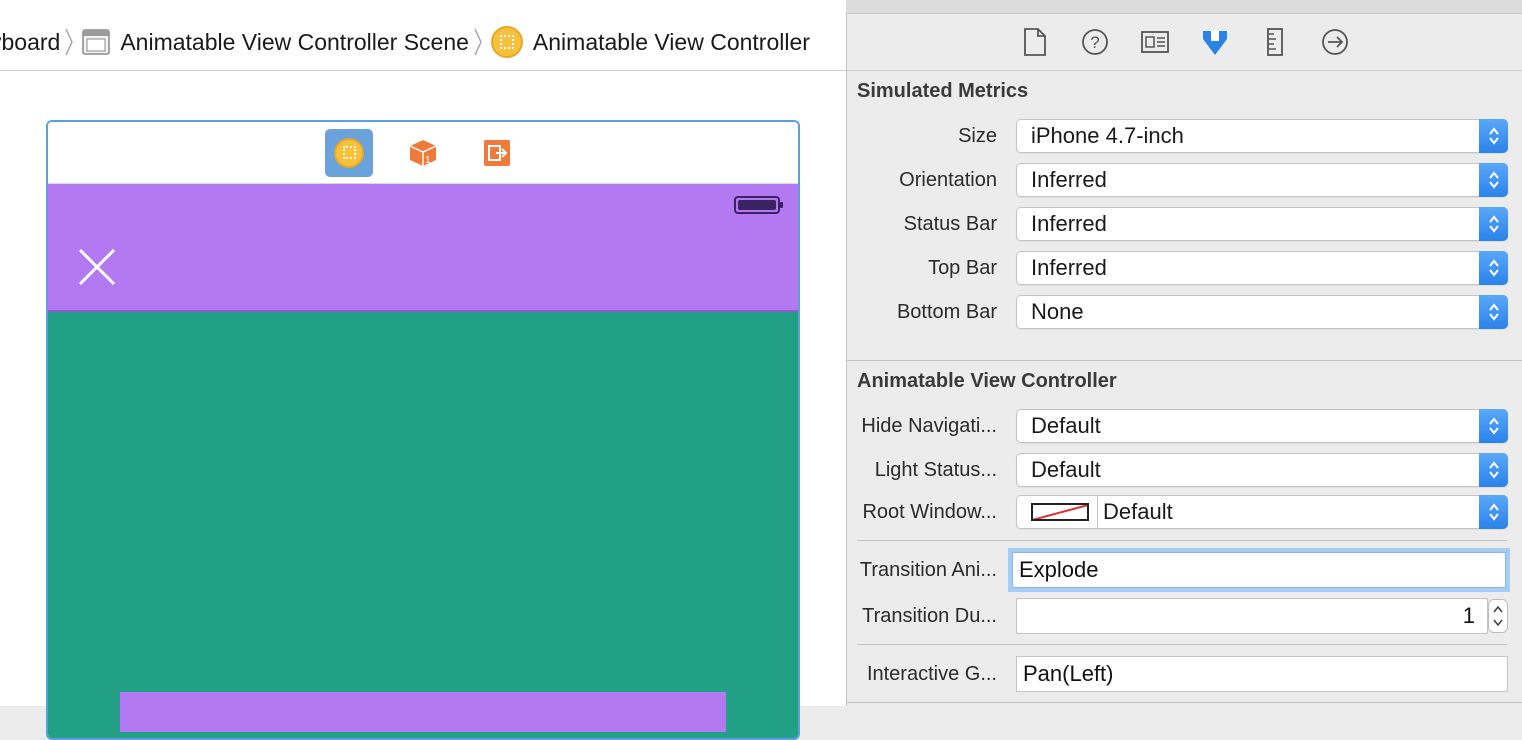  Describe the element at coordinates (1262, 312) in the screenshot. I see `bottom-bar-popup: None` at that location.